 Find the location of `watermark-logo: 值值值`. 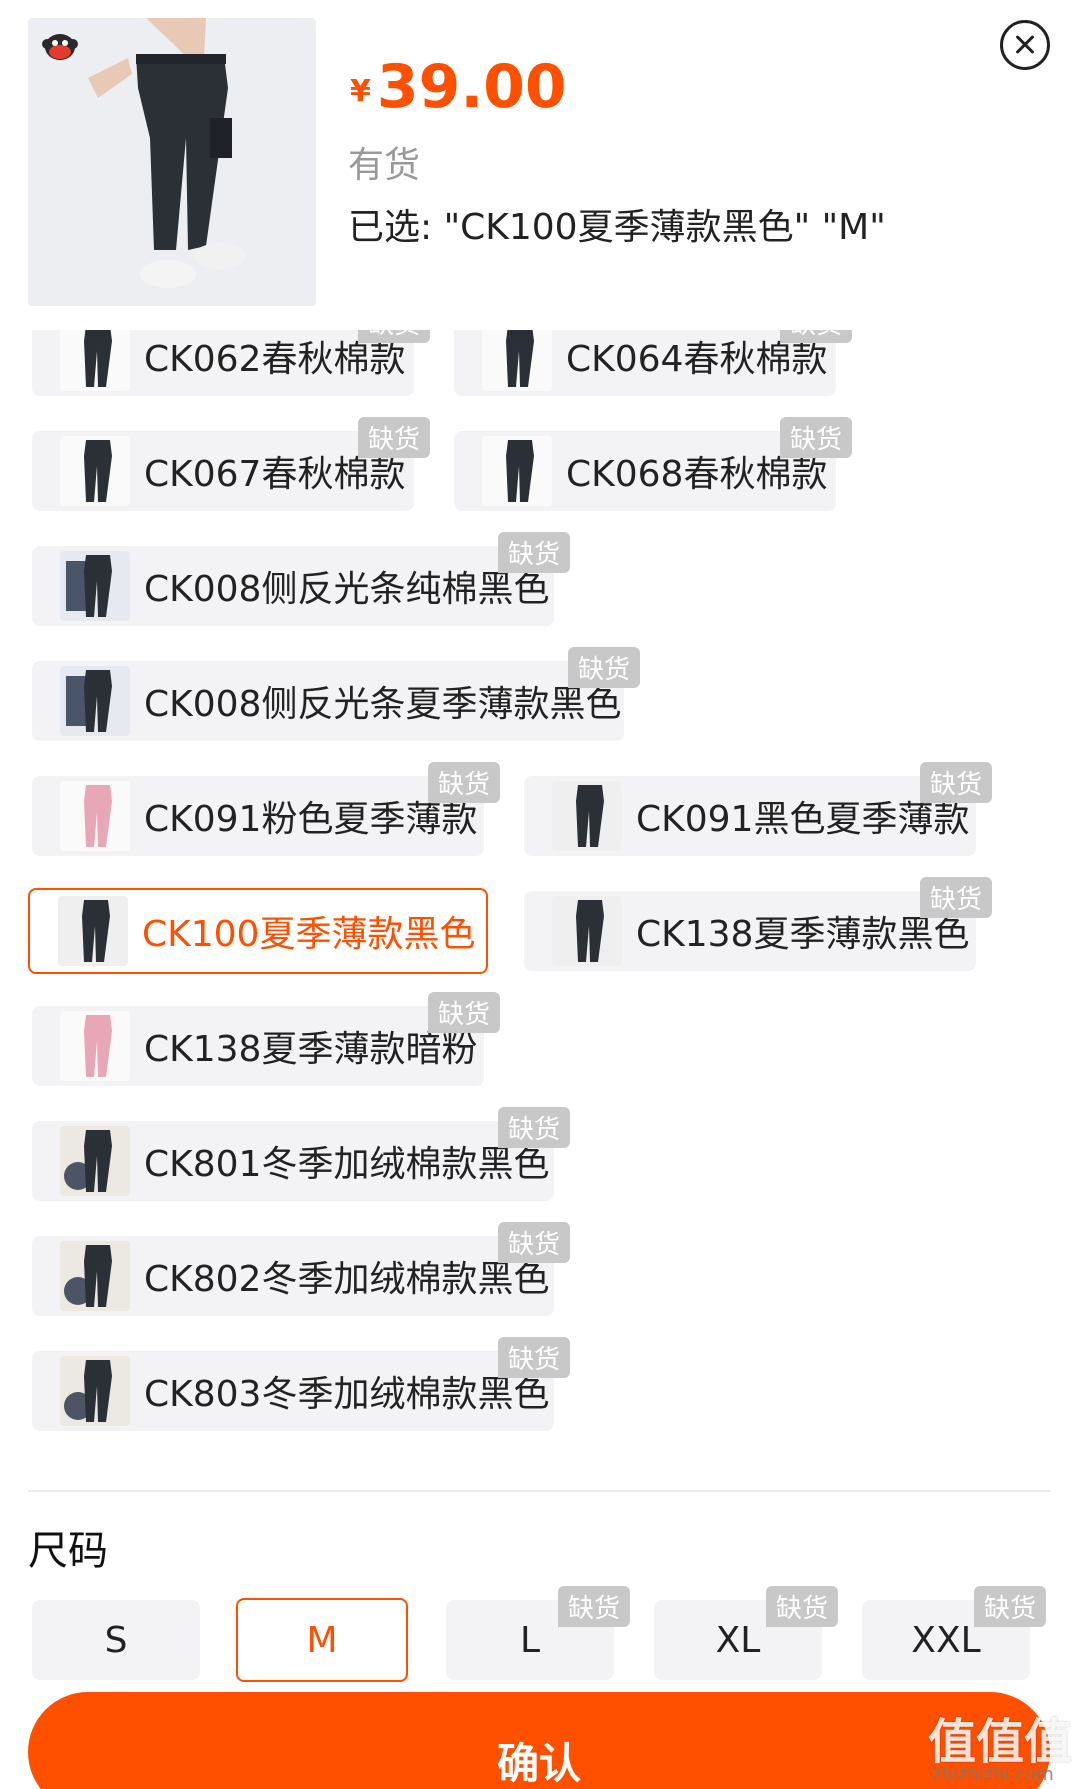

watermark-logo: 值值值 is located at coordinates (1000, 1742).